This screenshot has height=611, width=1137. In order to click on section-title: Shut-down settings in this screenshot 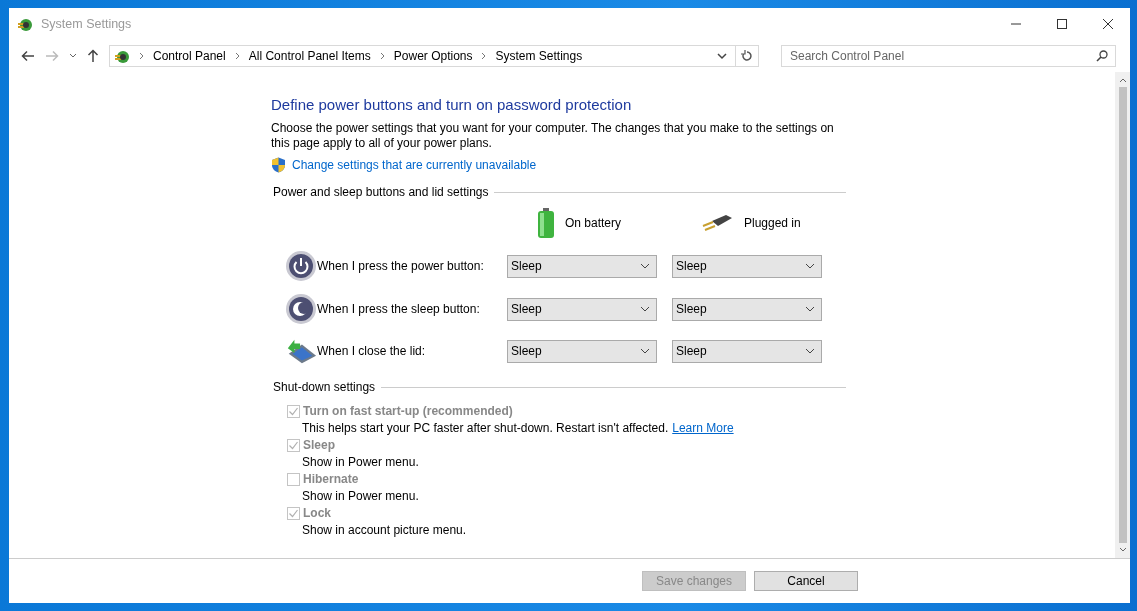, I will do `click(324, 387)`.